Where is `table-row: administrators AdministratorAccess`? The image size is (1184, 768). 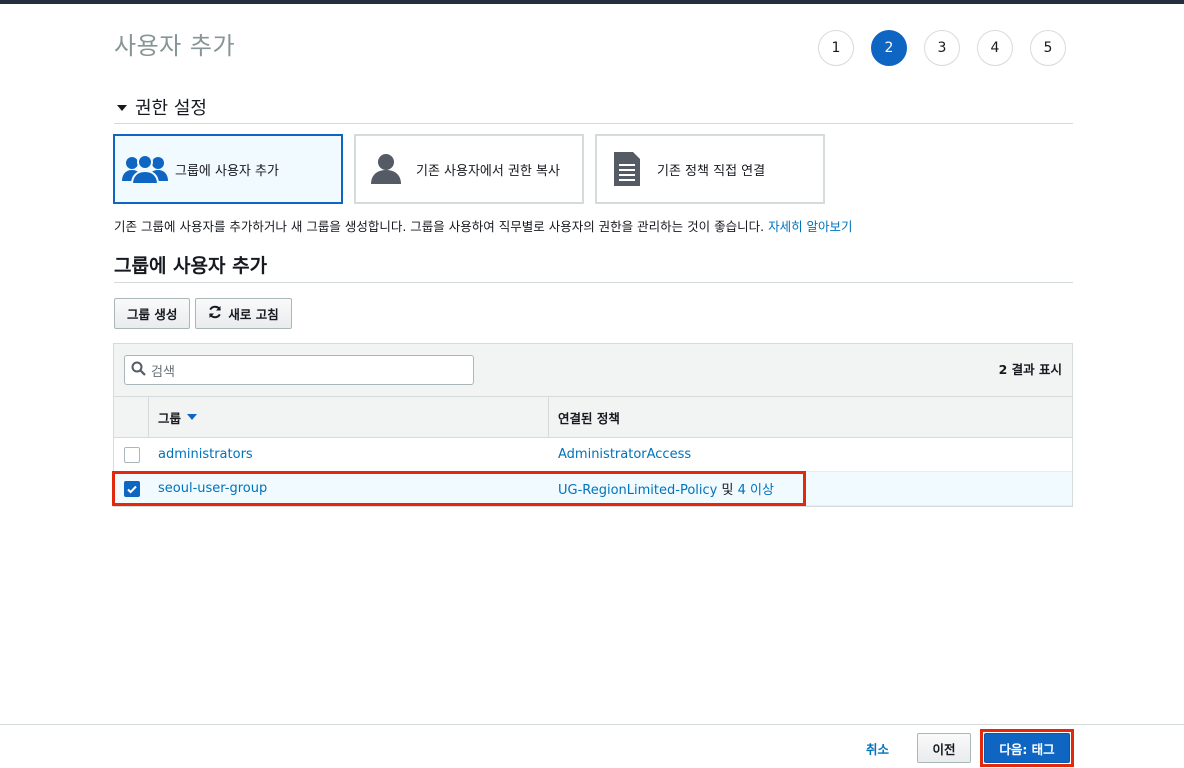
table-row: administrators AdministratorAccess is located at coordinates (593, 455).